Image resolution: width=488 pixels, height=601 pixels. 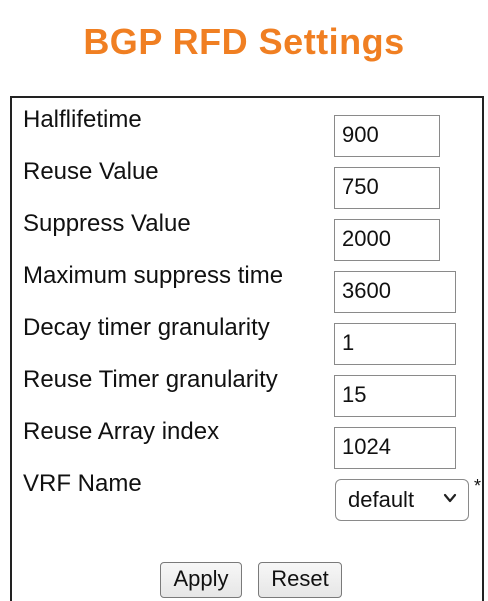 I want to click on apply-button: Apply, so click(x=201, y=580).